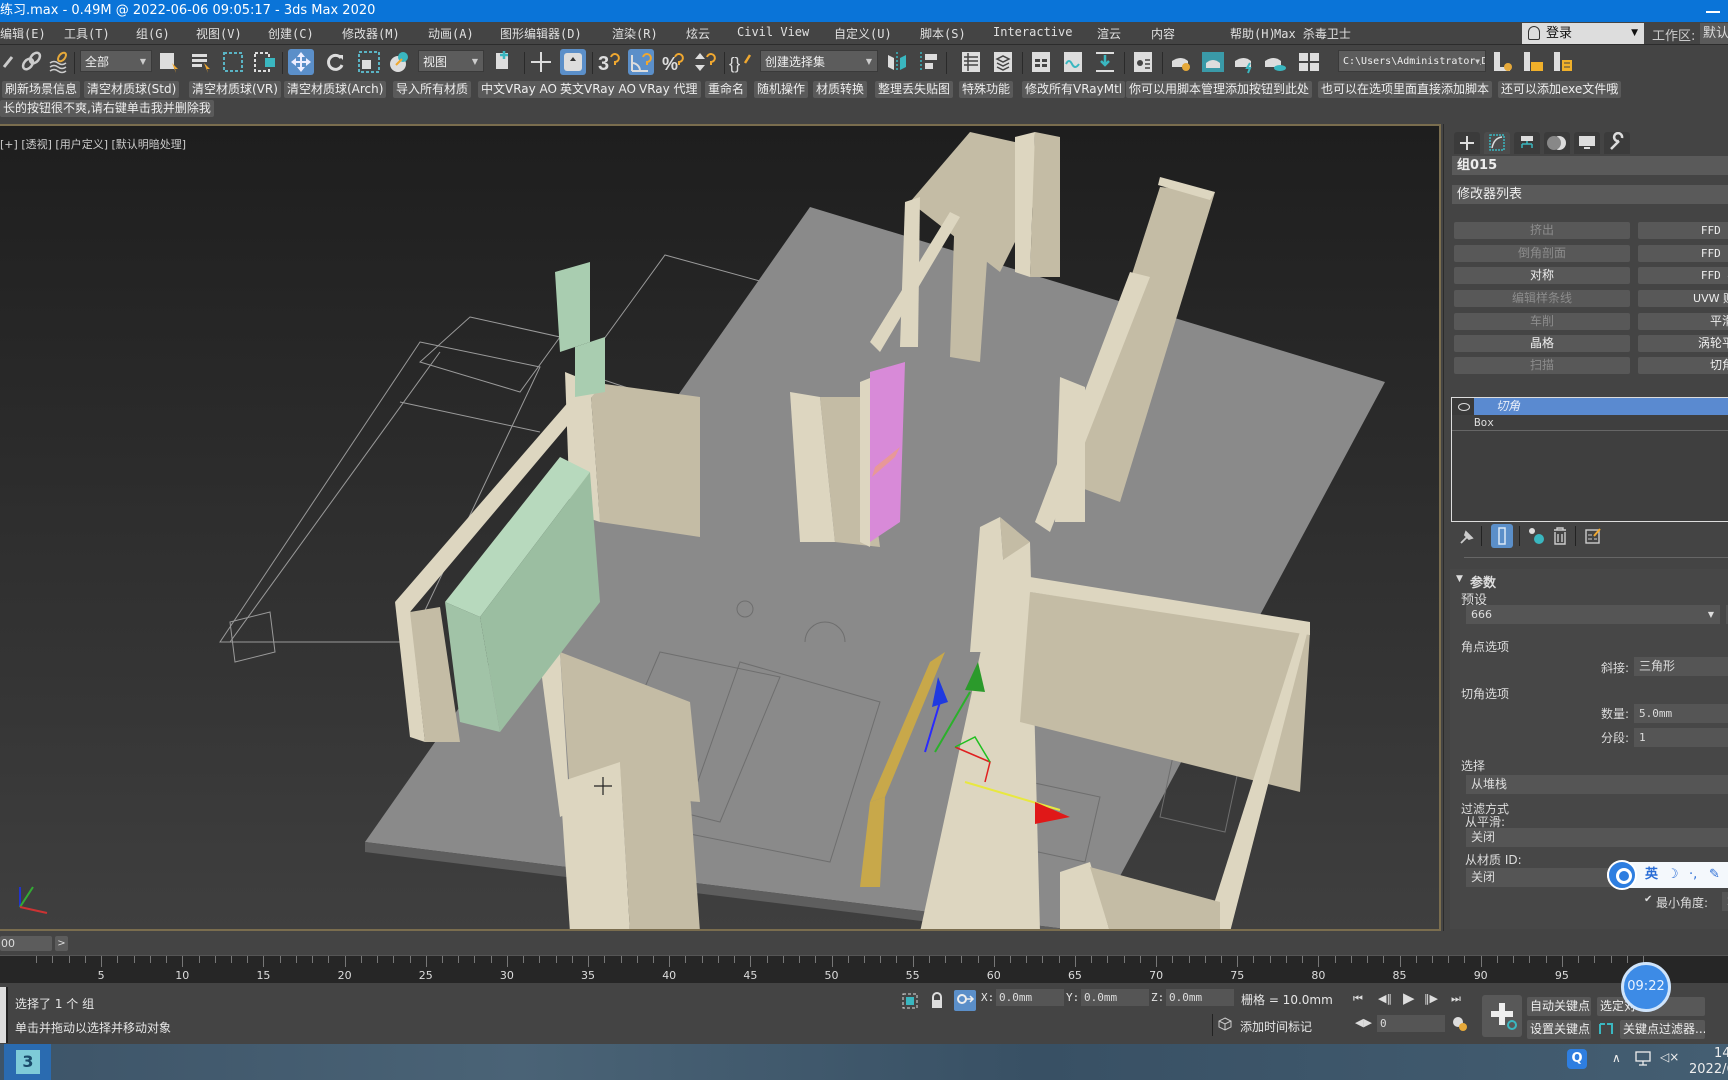  What do you see at coordinates (1606, 1029) in the screenshot?
I see `key-filter-icon` at bounding box center [1606, 1029].